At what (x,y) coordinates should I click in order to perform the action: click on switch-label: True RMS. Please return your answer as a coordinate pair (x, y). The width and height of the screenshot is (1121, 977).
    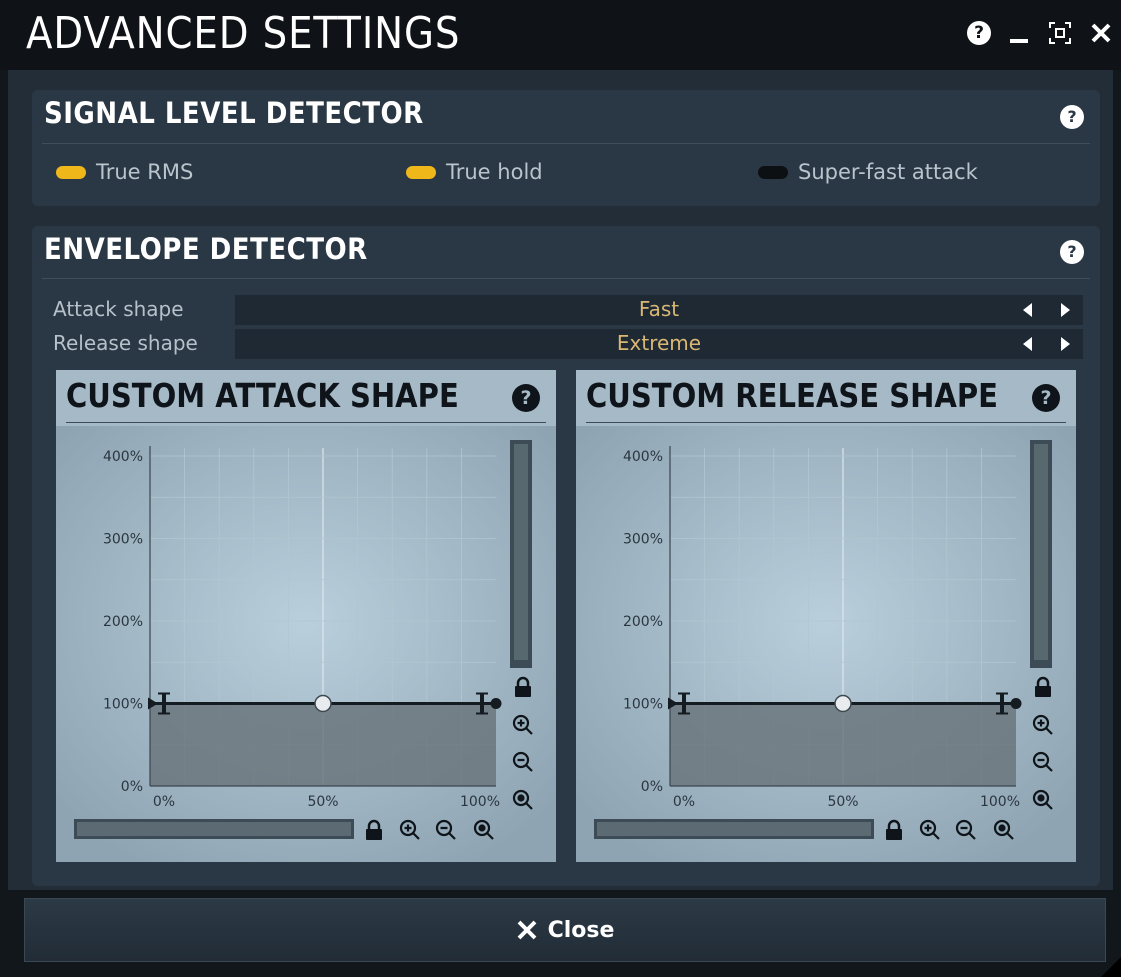
    Looking at the image, I should click on (145, 172).